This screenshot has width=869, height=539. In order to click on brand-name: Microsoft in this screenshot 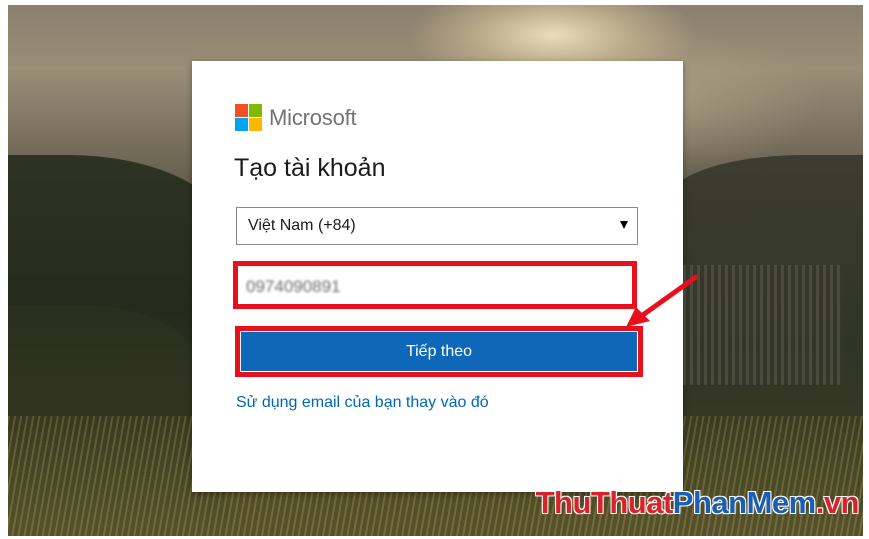, I will do `click(313, 117)`.